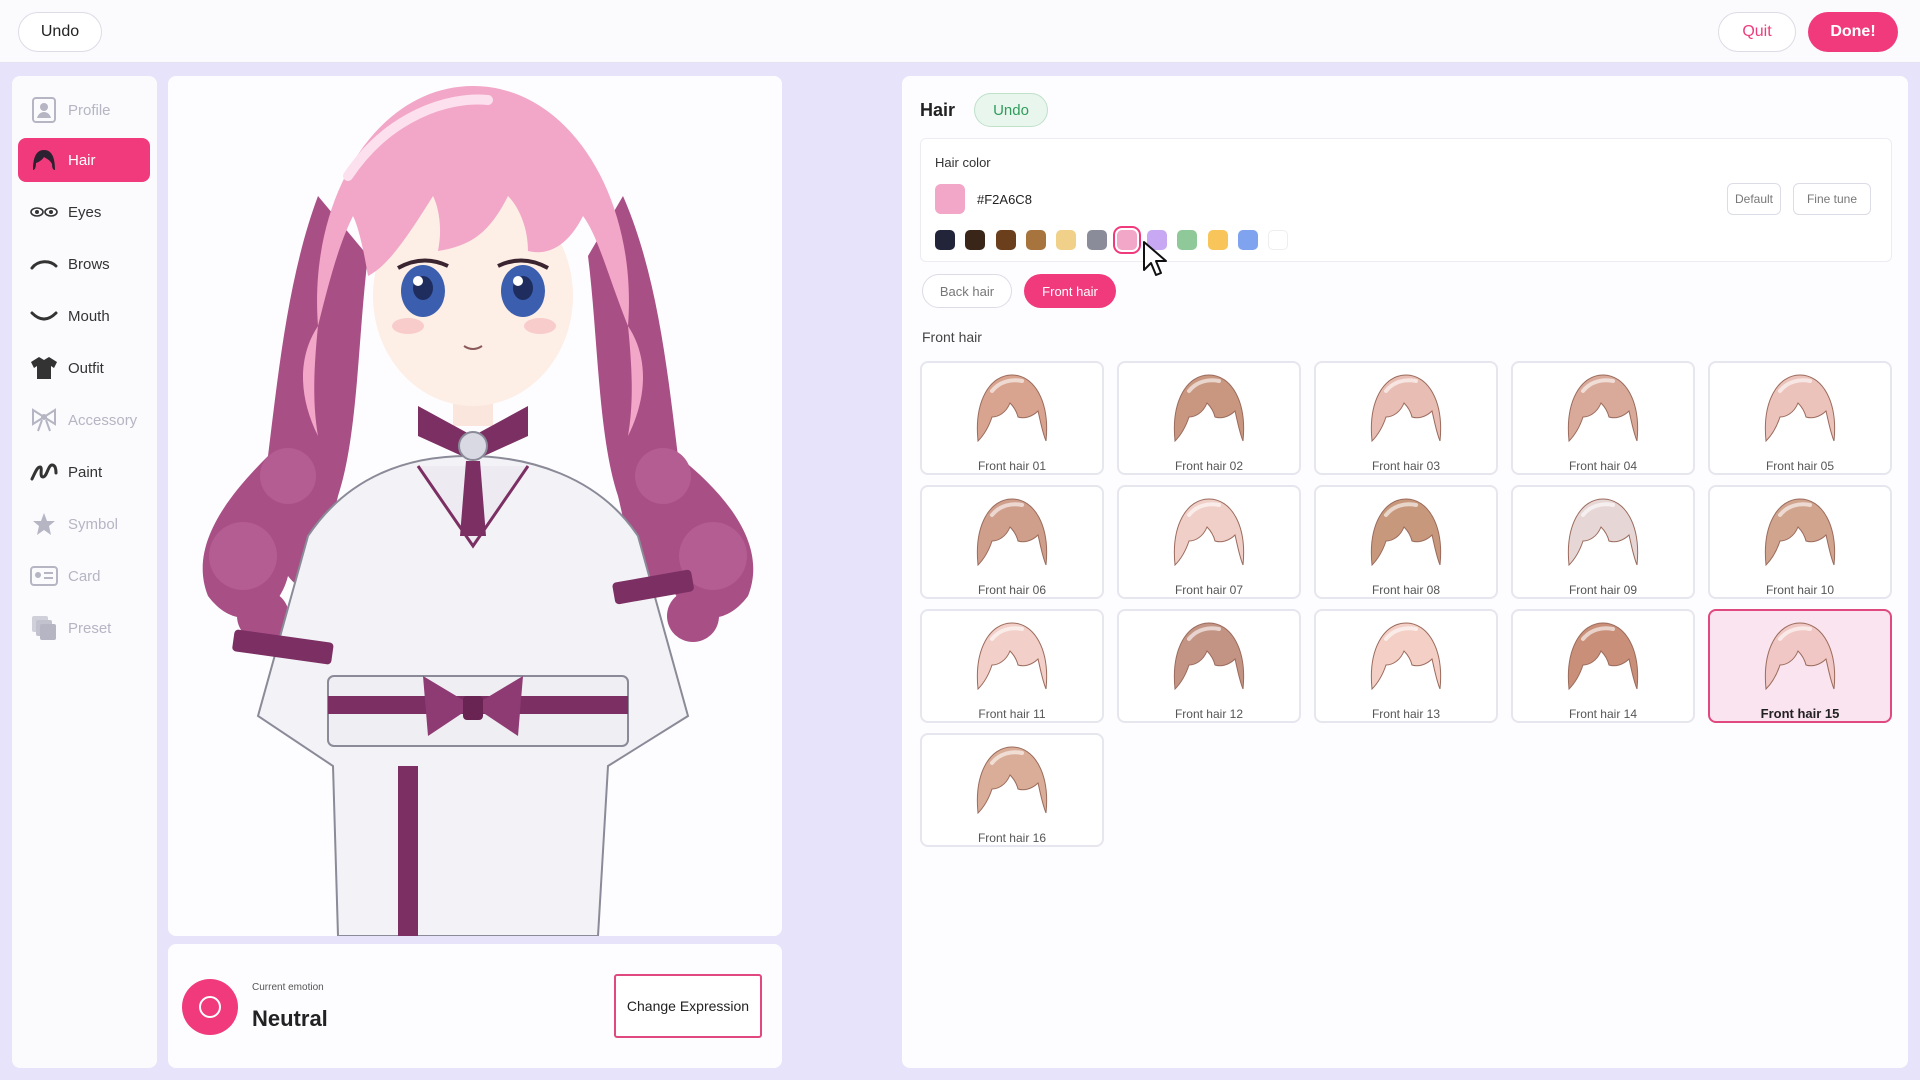 This screenshot has height=1080, width=1920. I want to click on hair-option-card: Front hair 12, so click(1209, 666).